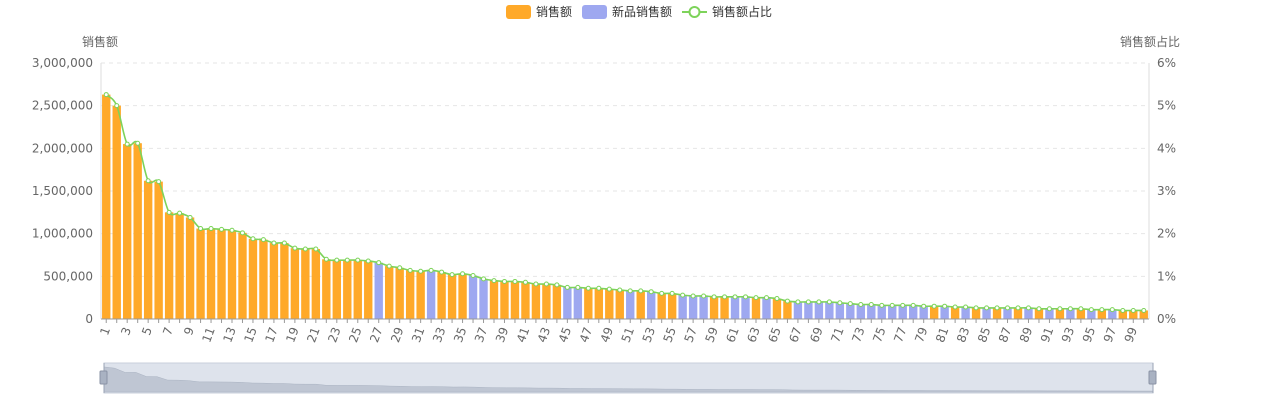 This screenshot has width=1278, height=400. What do you see at coordinates (627, 11) in the screenshot?
I see `legend-item-new-sales: 新品销售额` at bounding box center [627, 11].